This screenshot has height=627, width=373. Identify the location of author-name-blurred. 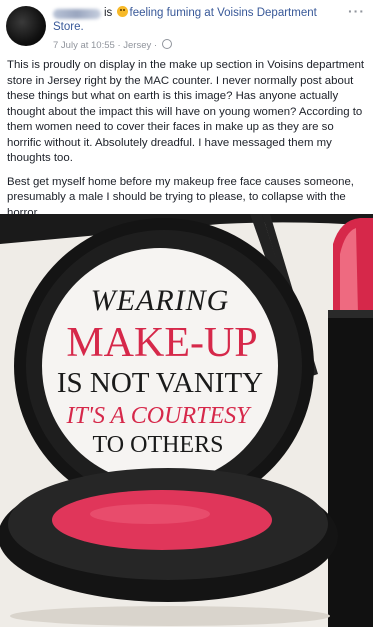
(77, 14).